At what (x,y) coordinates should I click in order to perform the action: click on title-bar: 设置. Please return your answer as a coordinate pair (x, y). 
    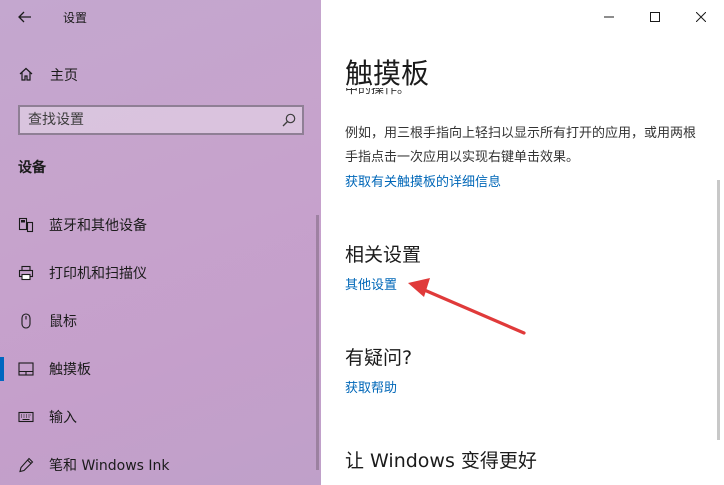
    Looking at the image, I should click on (160, 17).